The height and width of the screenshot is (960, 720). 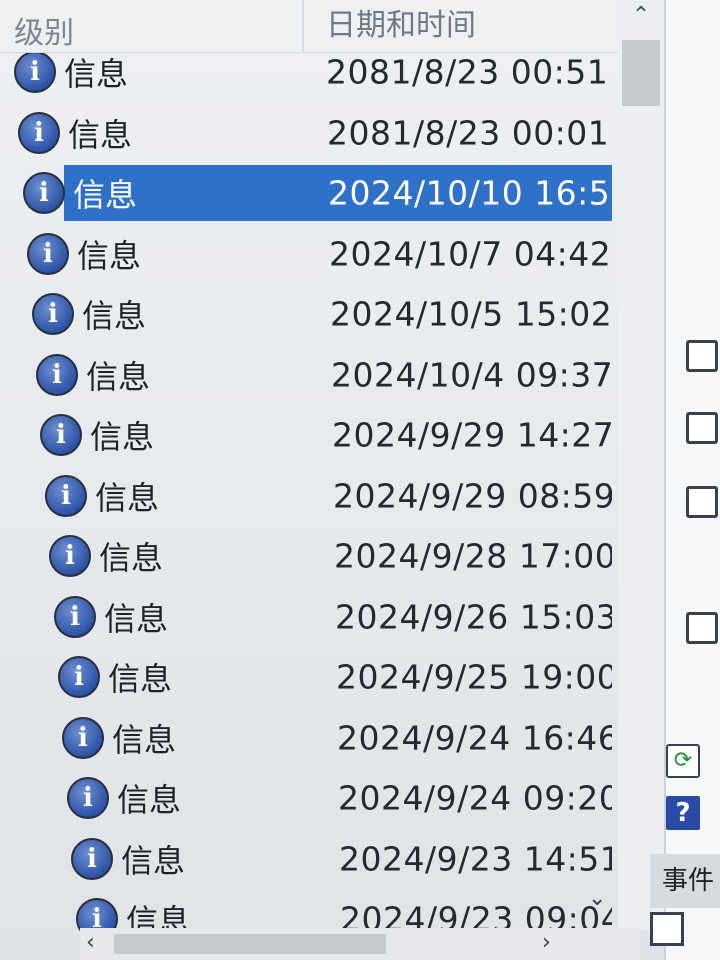 What do you see at coordinates (472, 435) in the screenshot?
I see `row-datetime: 2024/9/29 14:27` at bounding box center [472, 435].